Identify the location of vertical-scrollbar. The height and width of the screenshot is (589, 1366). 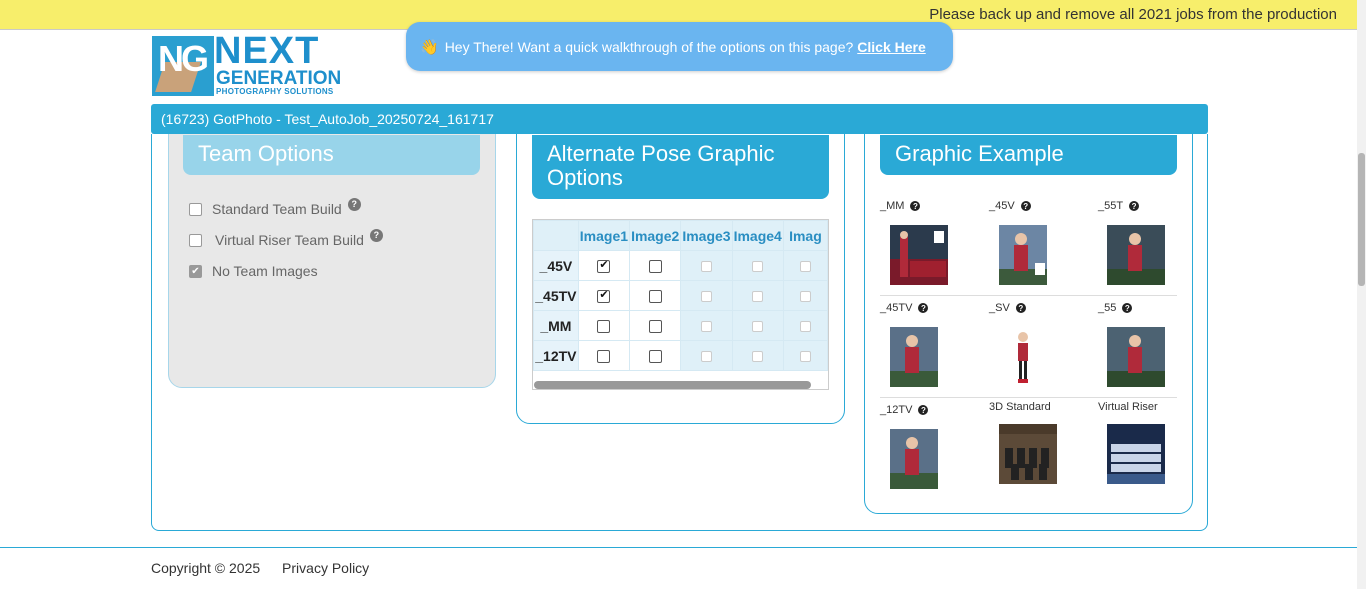
(1361, 294).